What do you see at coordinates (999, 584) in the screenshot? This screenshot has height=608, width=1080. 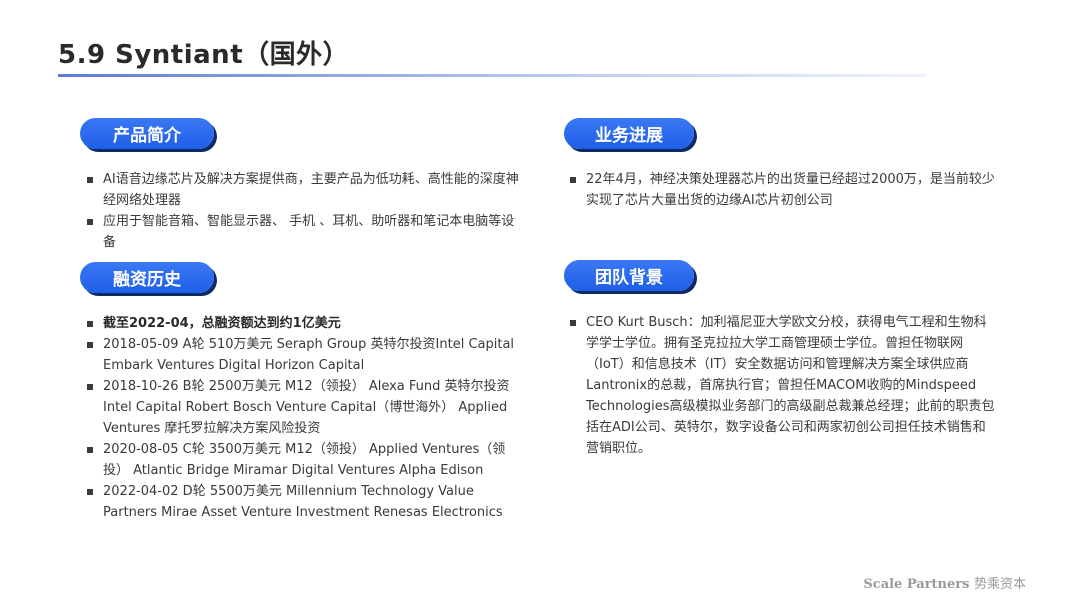 I see `footer-brand-cn: 势乘资本` at bounding box center [999, 584].